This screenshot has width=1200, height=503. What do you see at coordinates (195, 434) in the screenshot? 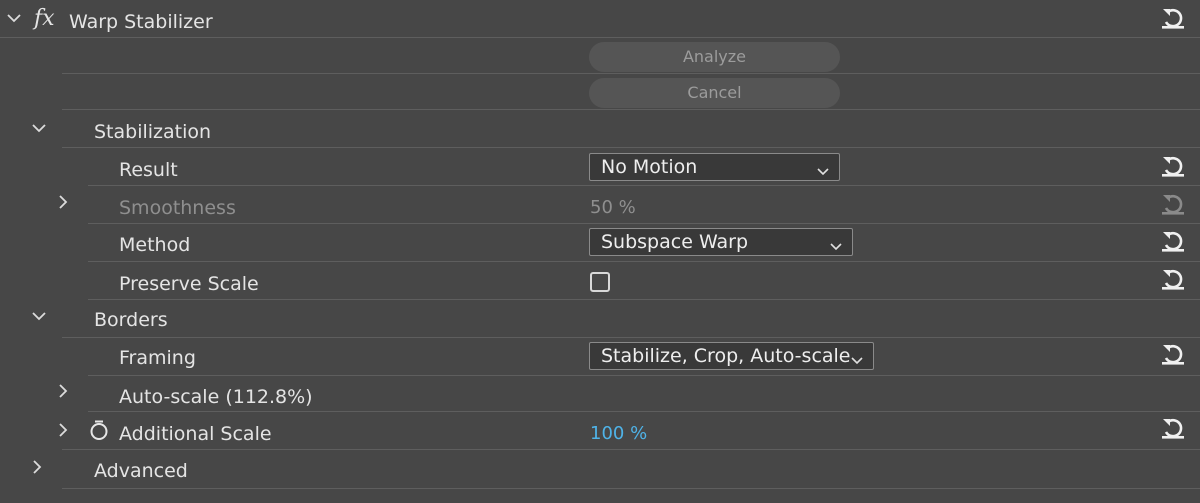
I see `additional-scale-label: Additional Scale` at bounding box center [195, 434].